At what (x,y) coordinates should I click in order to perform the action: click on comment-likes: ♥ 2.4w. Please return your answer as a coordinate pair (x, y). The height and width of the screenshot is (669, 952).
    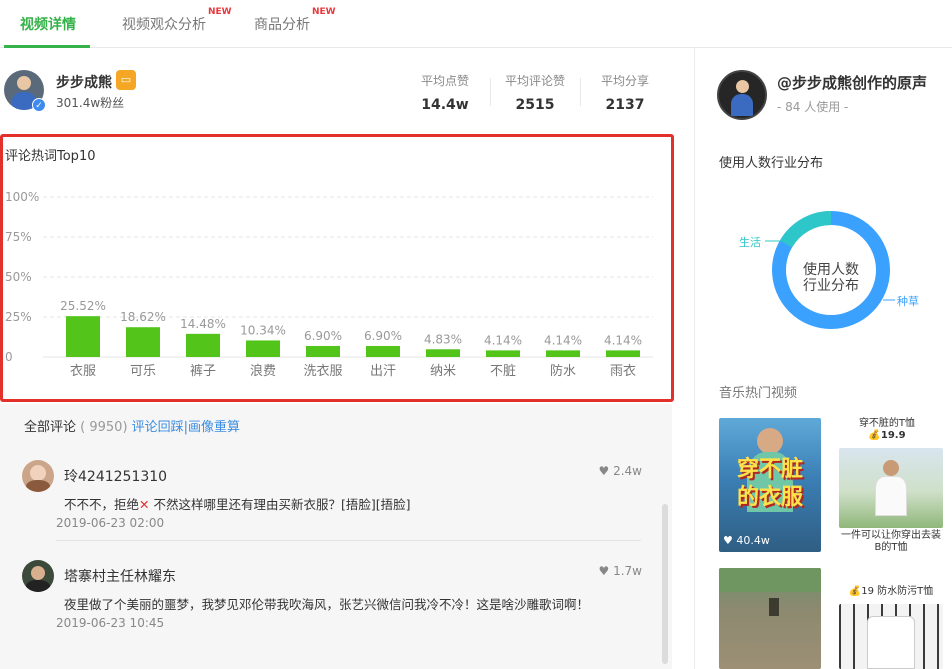
    Looking at the image, I should click on (621, 471).